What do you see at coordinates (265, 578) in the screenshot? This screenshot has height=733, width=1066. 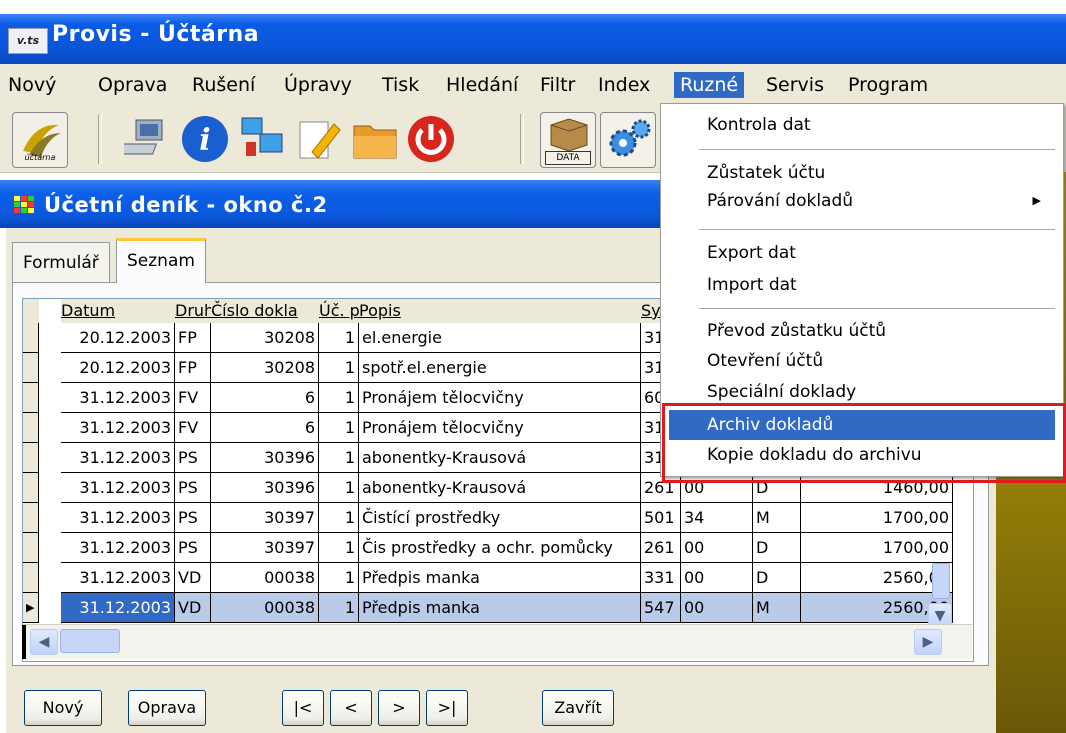 I see `table-cell: 00038` at bounding box center [265, 578].